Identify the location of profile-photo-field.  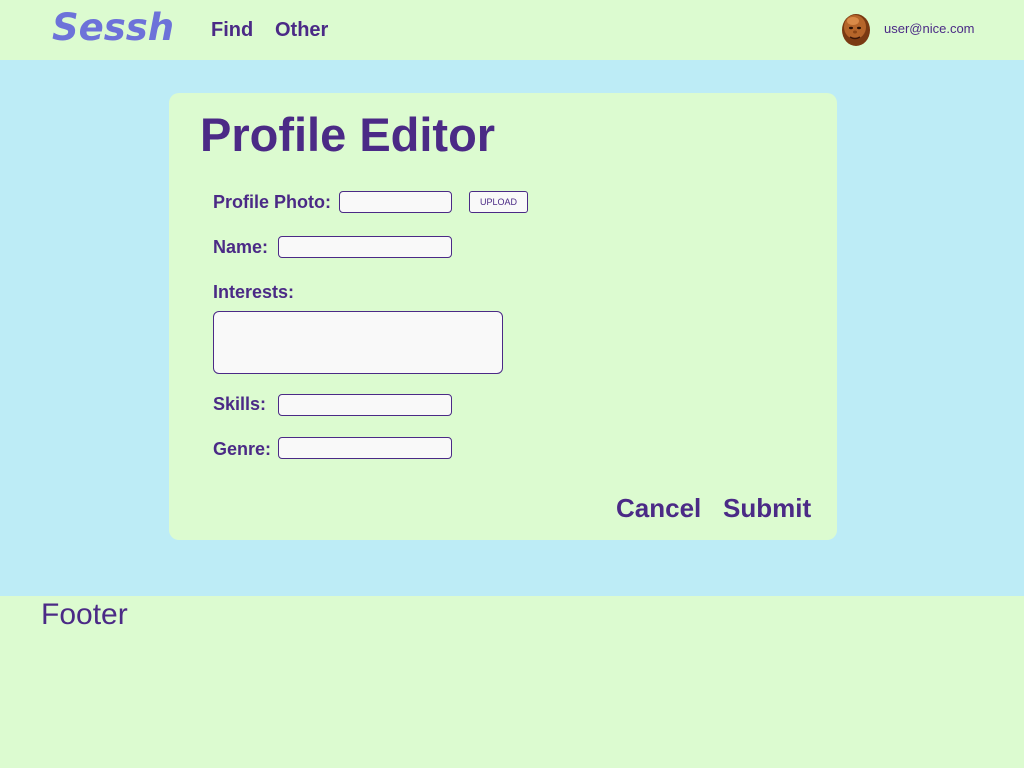
(395, 202).